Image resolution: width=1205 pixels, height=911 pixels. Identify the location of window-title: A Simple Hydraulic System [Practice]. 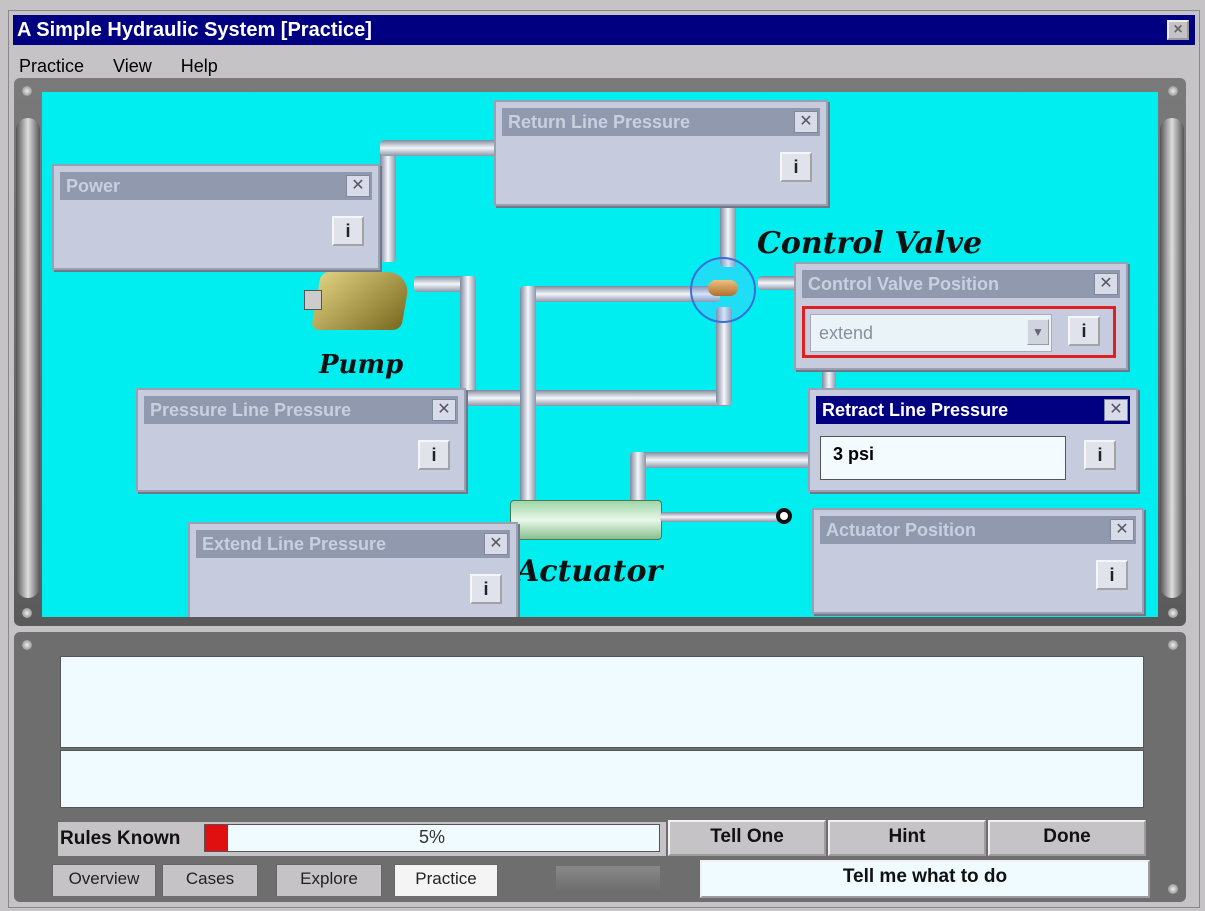
(194, 30).